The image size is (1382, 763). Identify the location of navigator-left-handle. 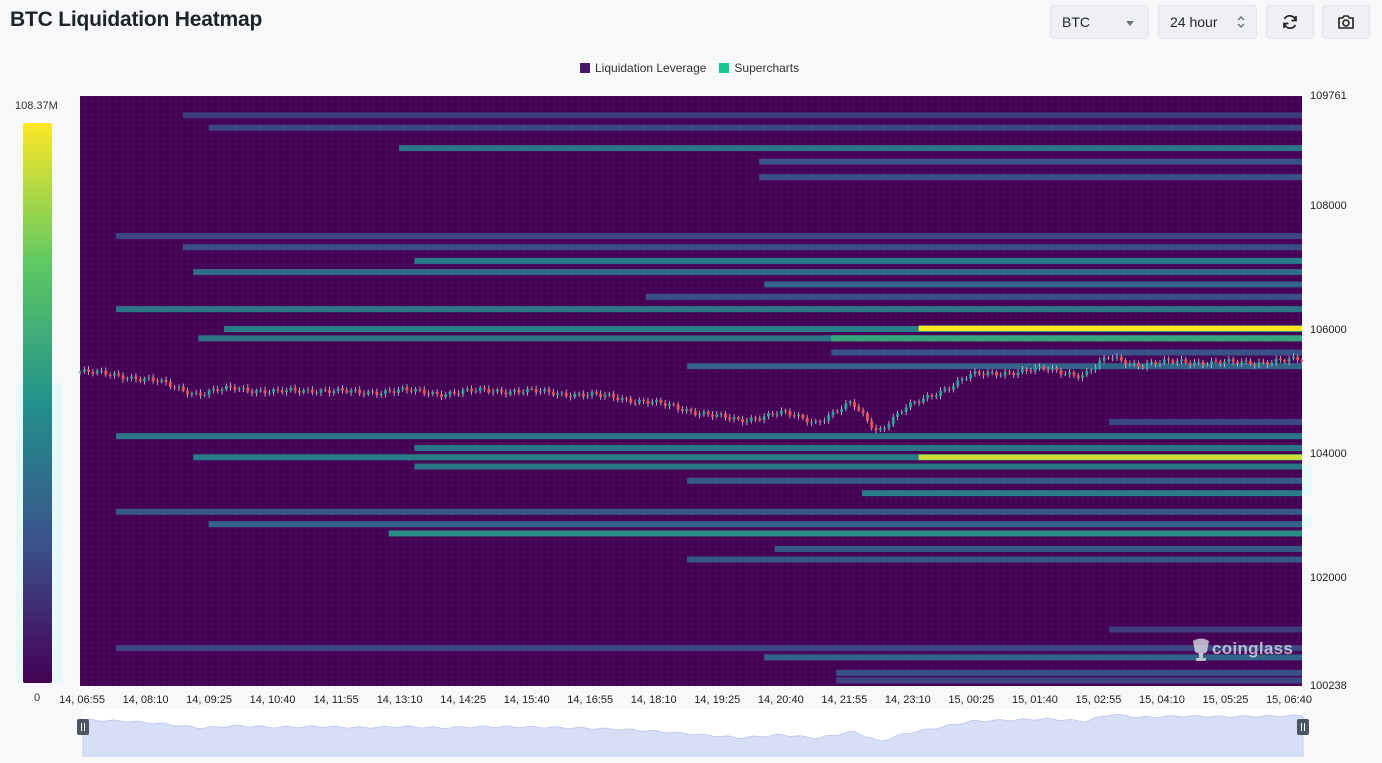
(83, 727).